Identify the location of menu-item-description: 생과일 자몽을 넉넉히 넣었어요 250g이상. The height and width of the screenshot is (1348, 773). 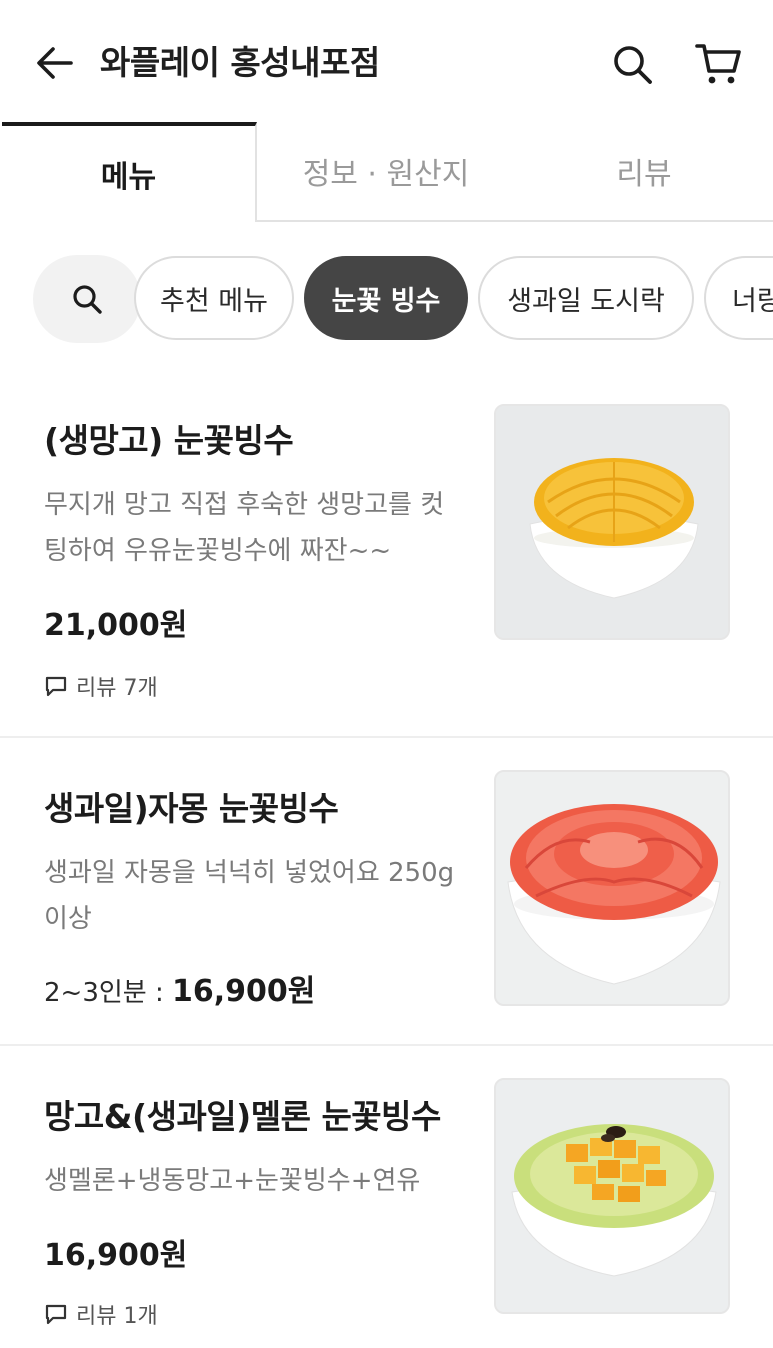
(249, 896).